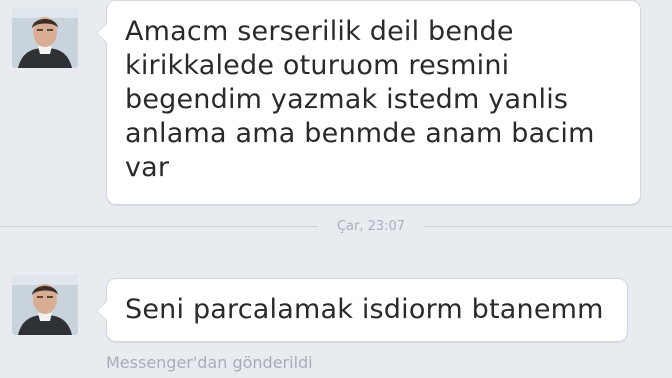  What do you see at coordinates (371, 226) in the screenshot?
I see `timestamp-label: Çar, 23:07` at bounding box center [371, 226].